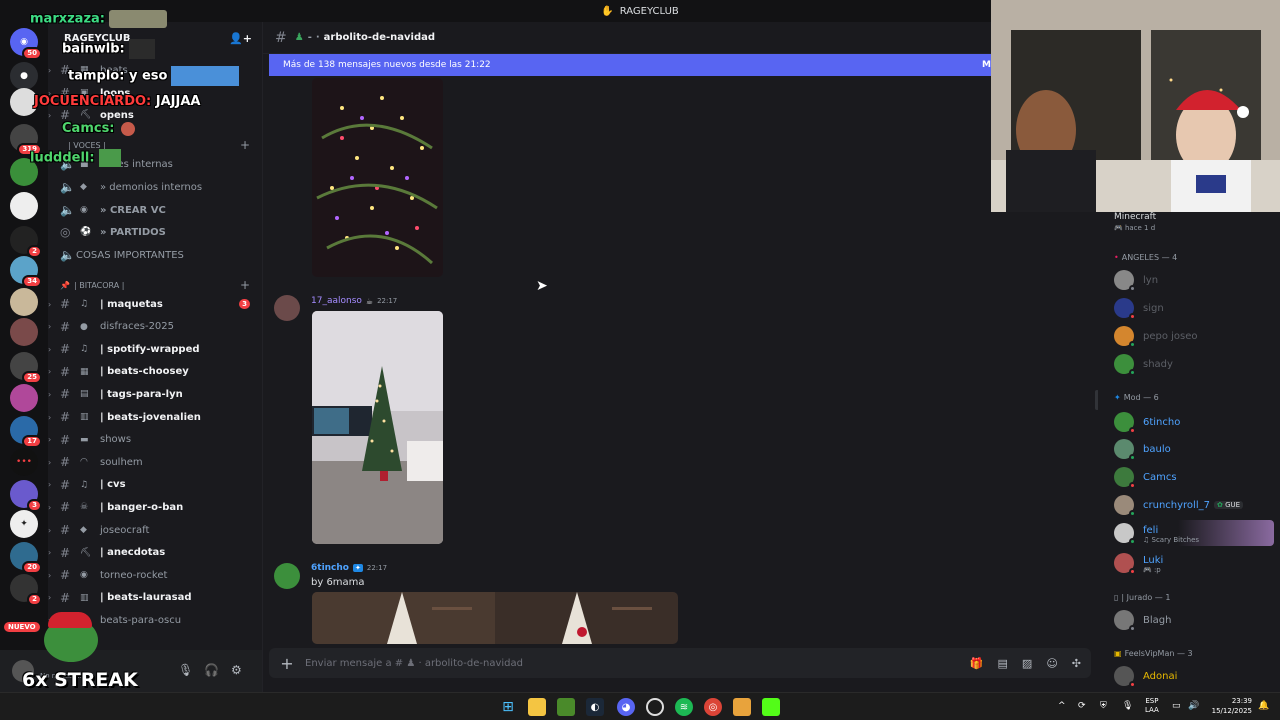 The height and width of the screenshot is (720, 1280). Describe the element at coordinates (977, 663) in the screenshot. I see `gift-icon: 🎁` at that location.